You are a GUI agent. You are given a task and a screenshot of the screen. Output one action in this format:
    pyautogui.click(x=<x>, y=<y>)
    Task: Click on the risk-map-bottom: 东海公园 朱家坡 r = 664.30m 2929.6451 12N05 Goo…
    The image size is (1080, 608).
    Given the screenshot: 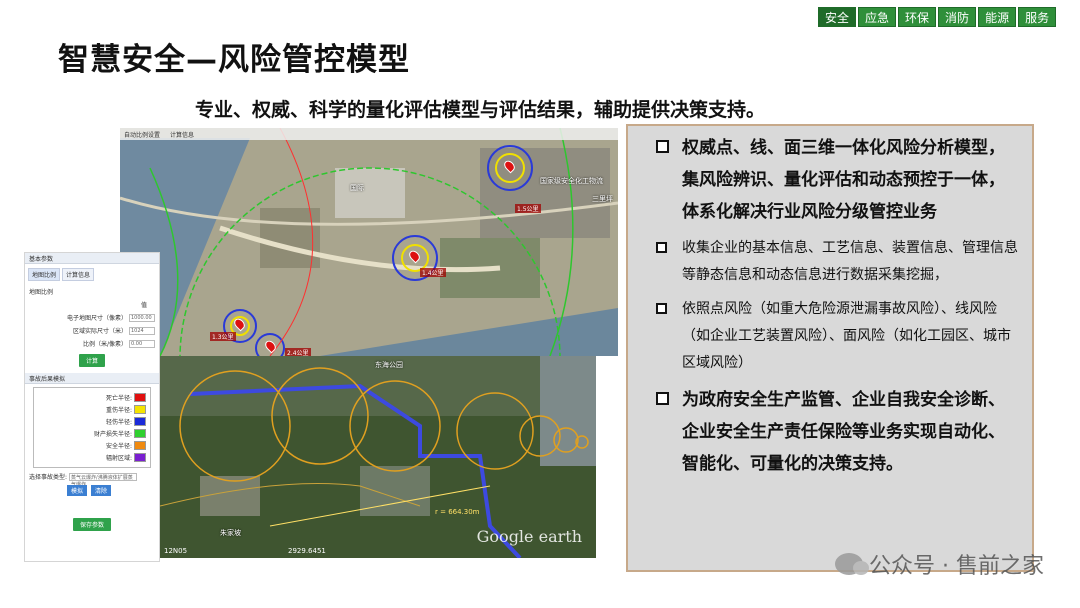 What is the action you would take?
    pyautogui.click(x=378, y=457)
    